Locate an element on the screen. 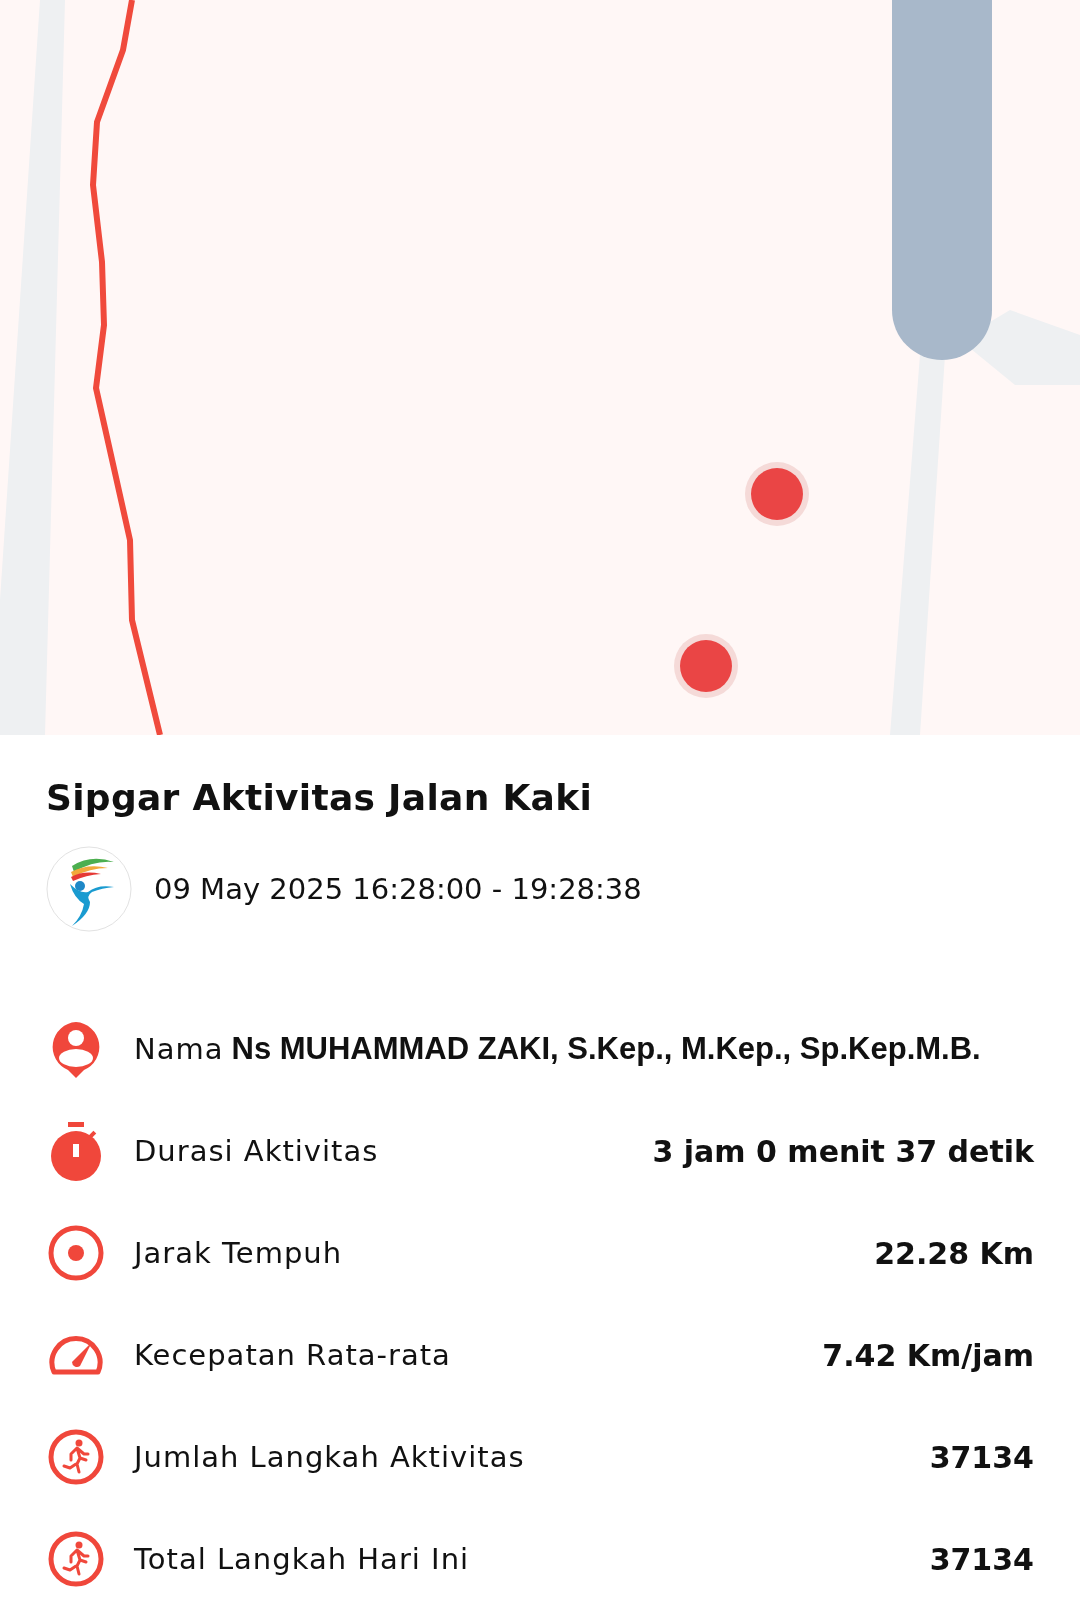 The height and width of the screenshot is (1599, 1080). stat-value: Ns MUHAMMAD ZAKI, S.Kep., M.Kep., Sp.Kep.M.B. is located at coordinates (606, 1049).